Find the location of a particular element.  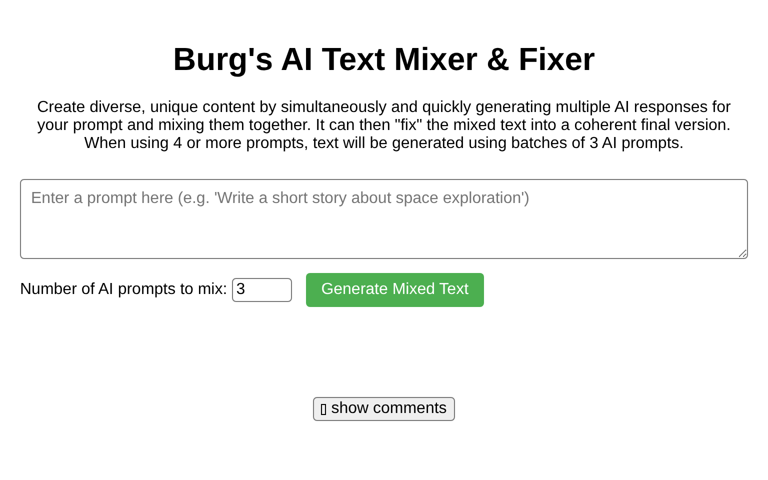

description: Create diverse, unique content by simultaneously and quickly generating multiple AI responses for your prompt and mixing them together. It can then "fix" the mixed text into a coherent final version. When using 4 or more prompts, text will be generated using batches of 3 AI prompts. is located at coordinates (384, 126).